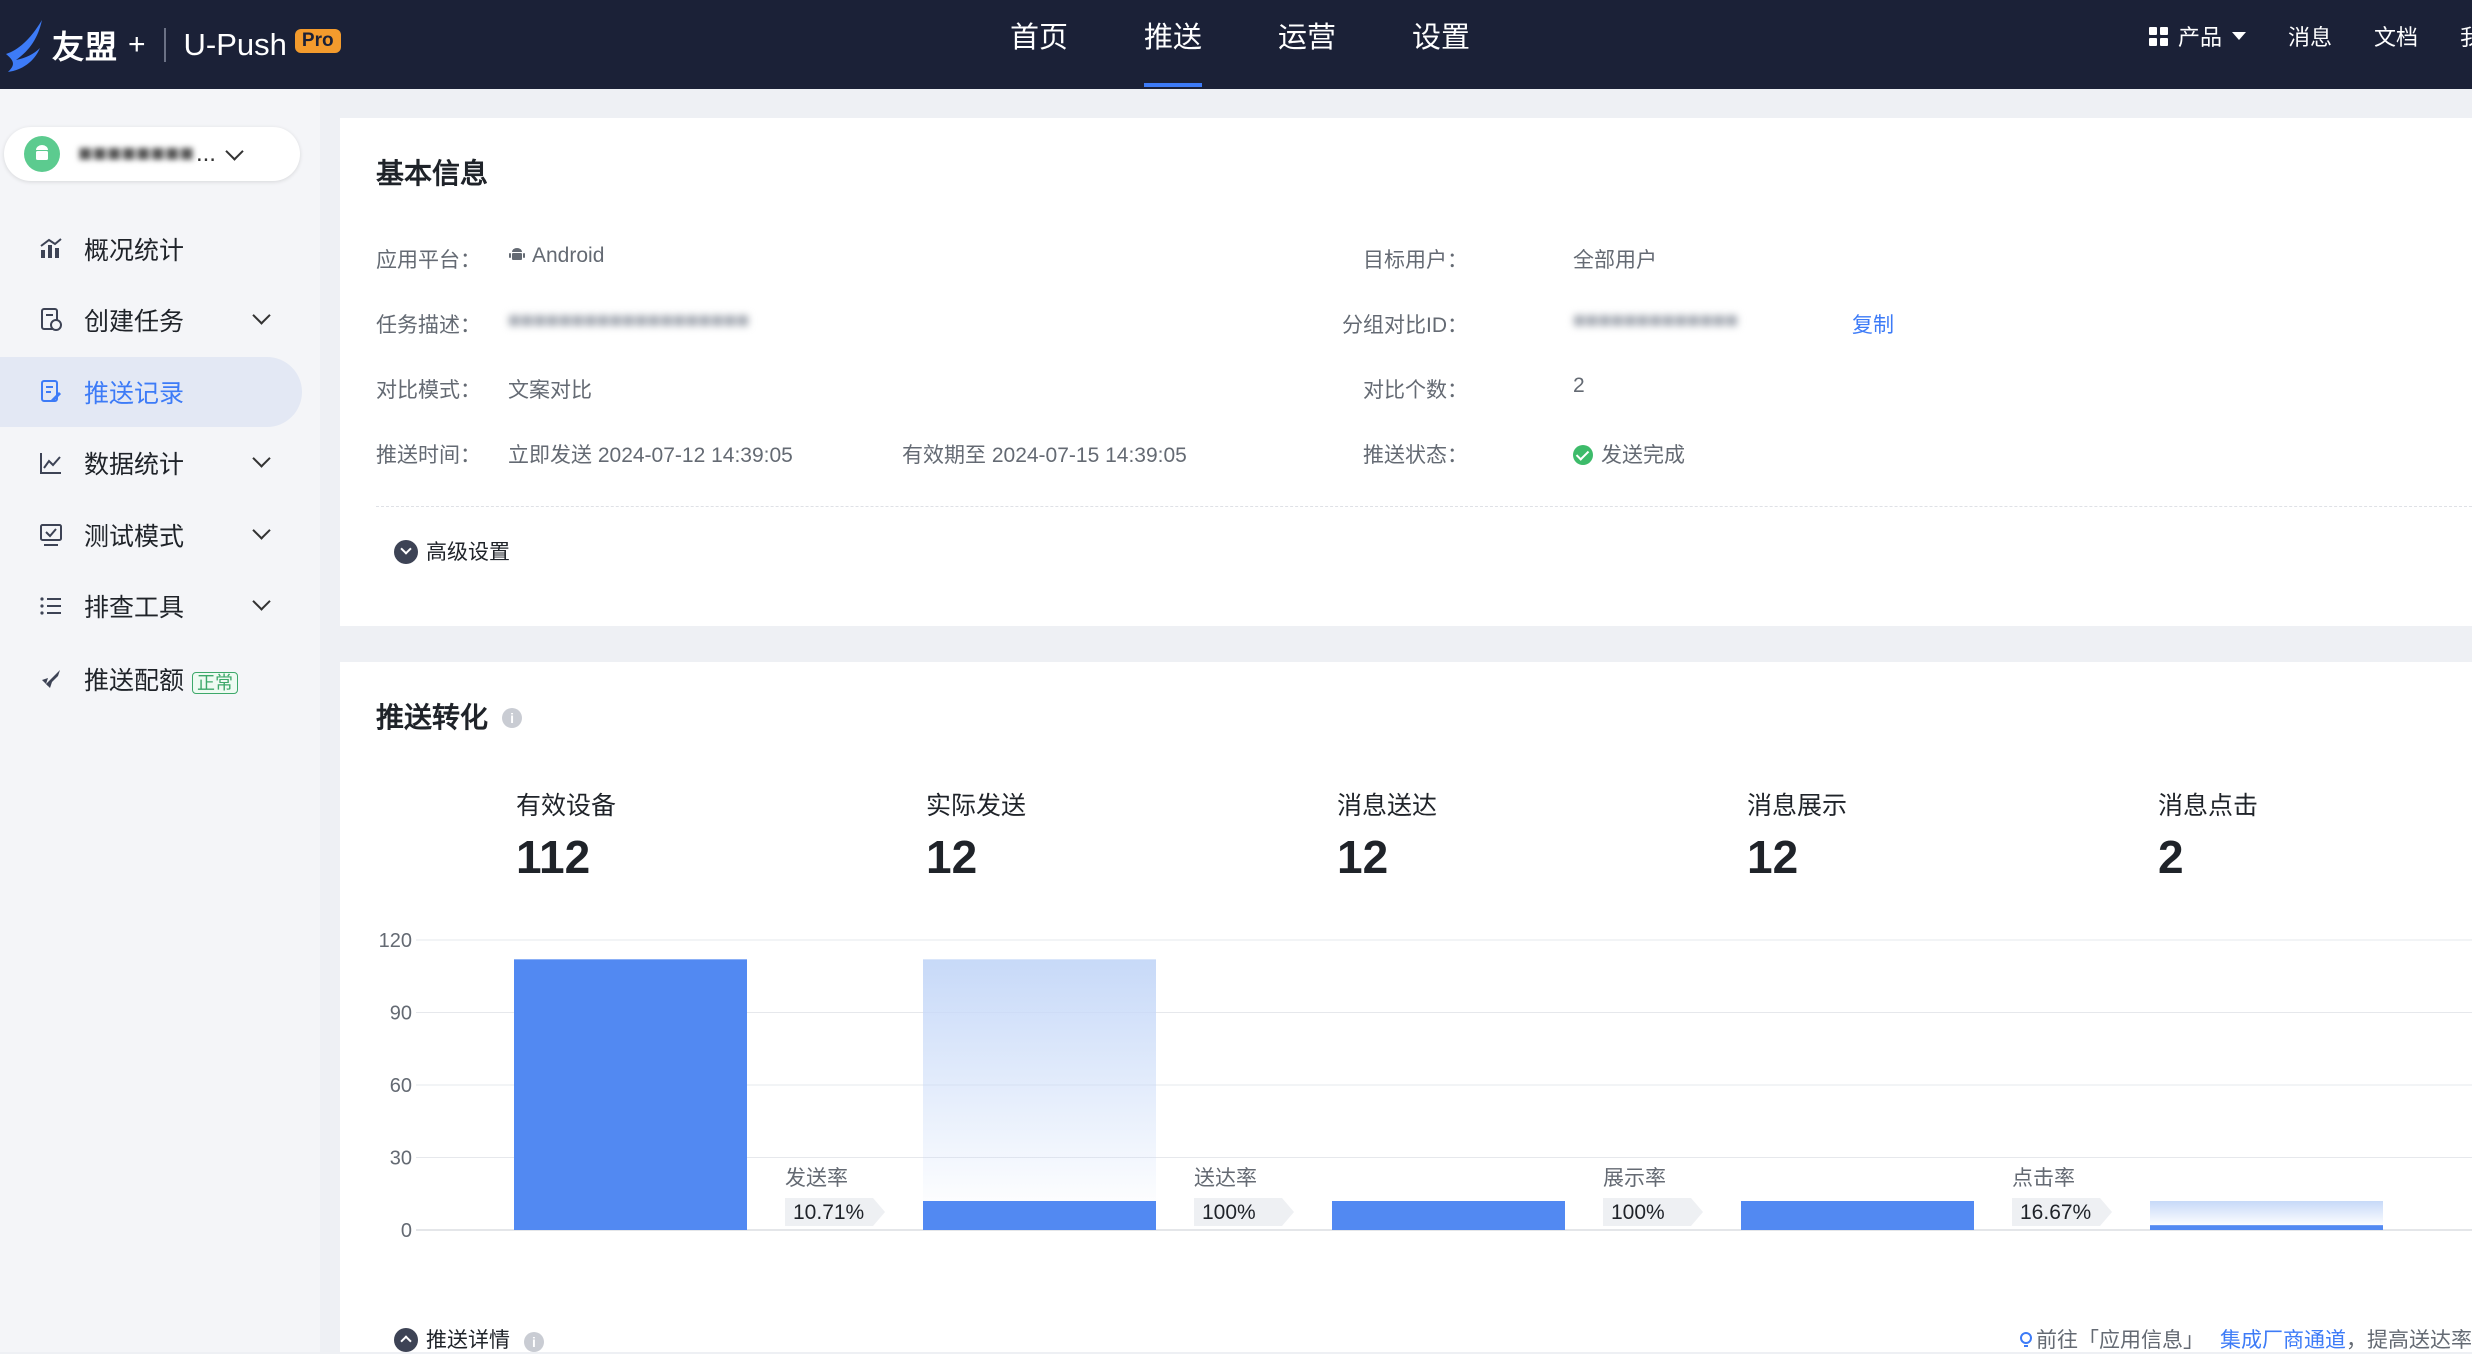 This screenshot has width=2472, height=1354. I want to click on group-id-label: 分组对比ID：, so click(1405, 325).